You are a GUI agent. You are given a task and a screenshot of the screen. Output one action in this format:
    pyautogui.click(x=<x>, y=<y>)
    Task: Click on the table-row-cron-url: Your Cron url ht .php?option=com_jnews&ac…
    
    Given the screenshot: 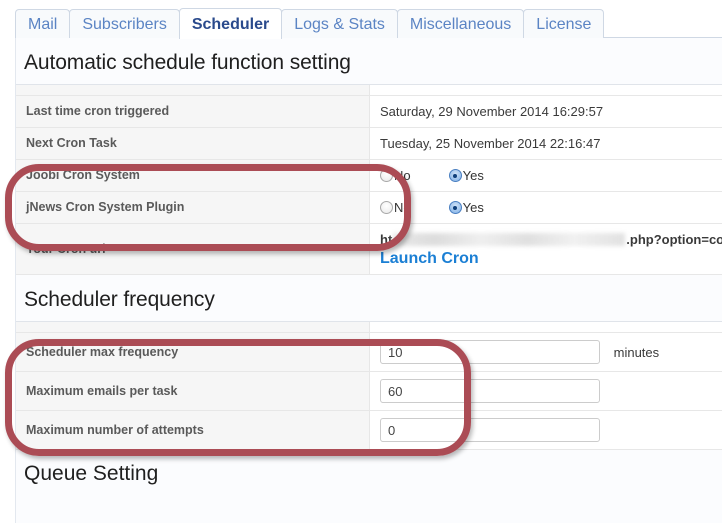 What is the action you would take?
    pyautogui.click(x=369, y=249)
    